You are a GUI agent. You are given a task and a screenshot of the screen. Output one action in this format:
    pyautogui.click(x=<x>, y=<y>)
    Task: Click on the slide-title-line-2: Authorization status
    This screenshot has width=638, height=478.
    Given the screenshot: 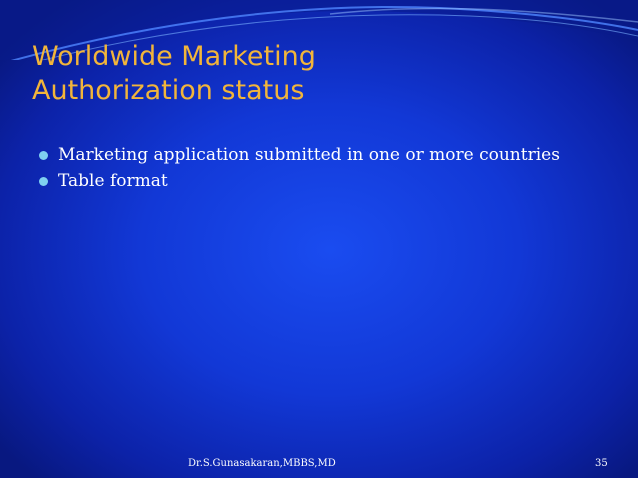 What is the action you would take?
    pyautogui.click(x=168, y=90)
    